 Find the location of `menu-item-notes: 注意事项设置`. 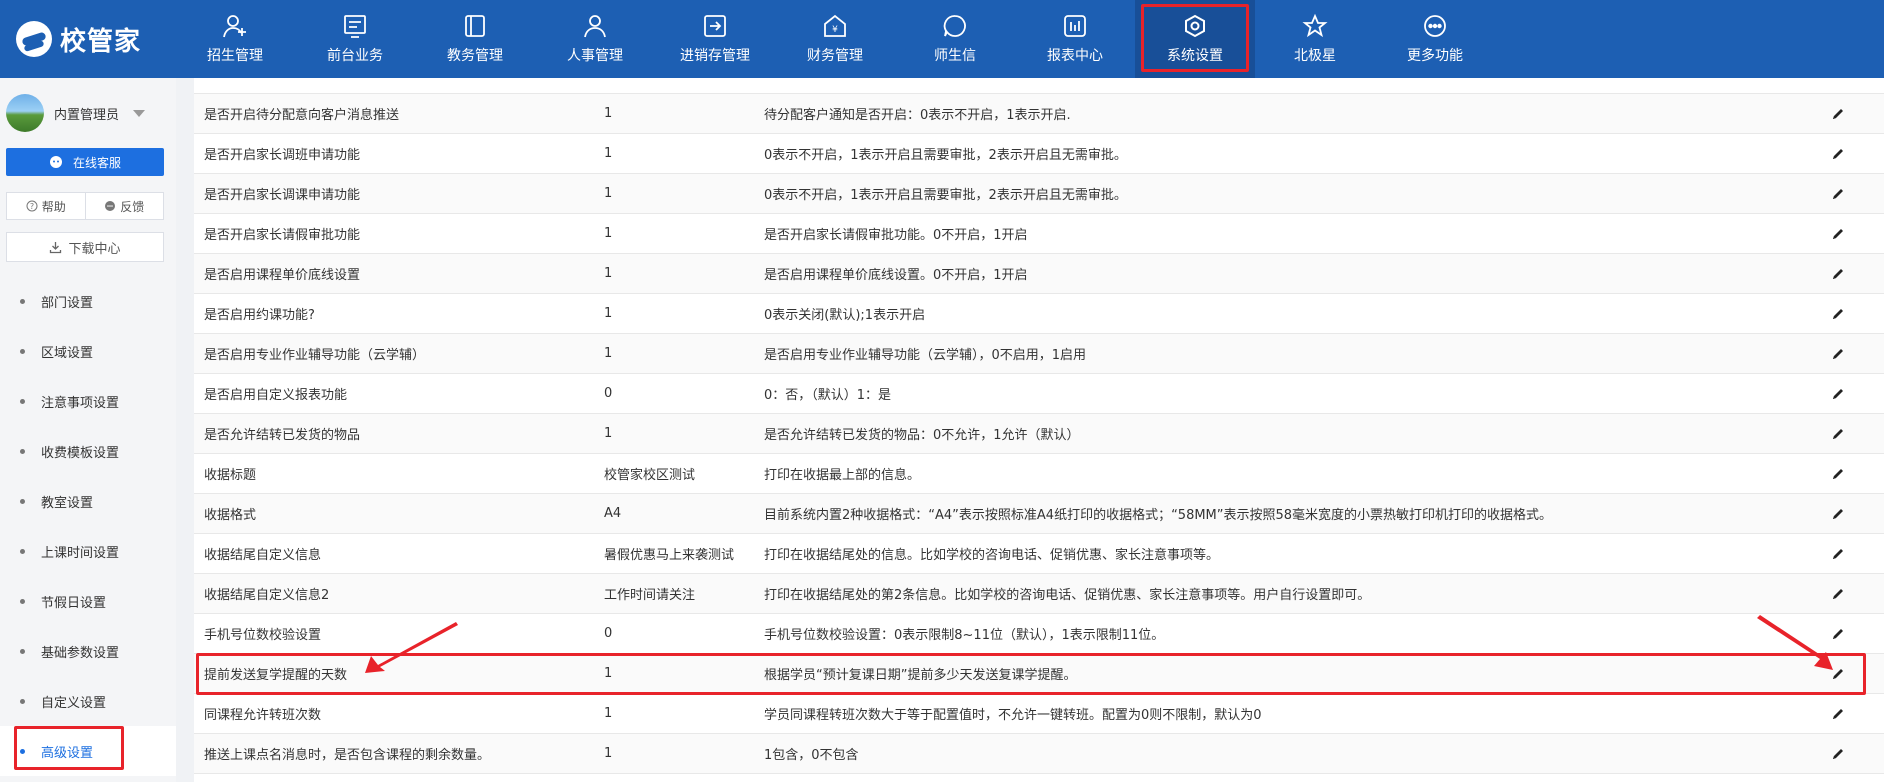

menu-item-notes: 注意事项设置 is located at coordinates (88, 401).